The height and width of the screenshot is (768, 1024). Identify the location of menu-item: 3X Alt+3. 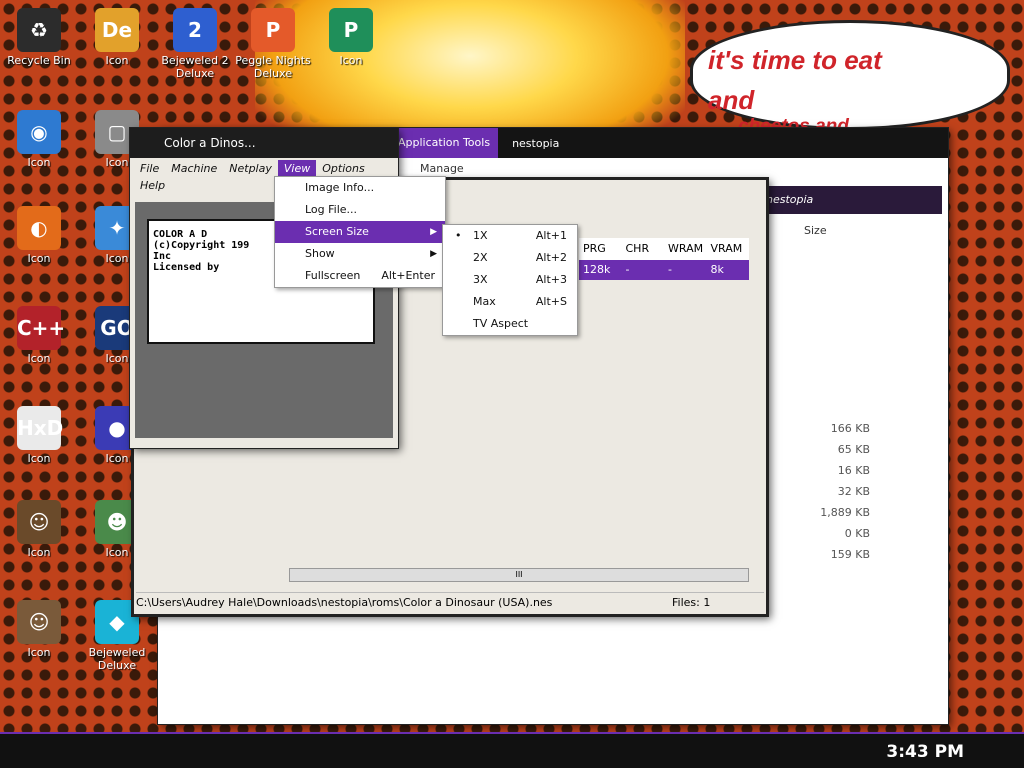
(510, 280).